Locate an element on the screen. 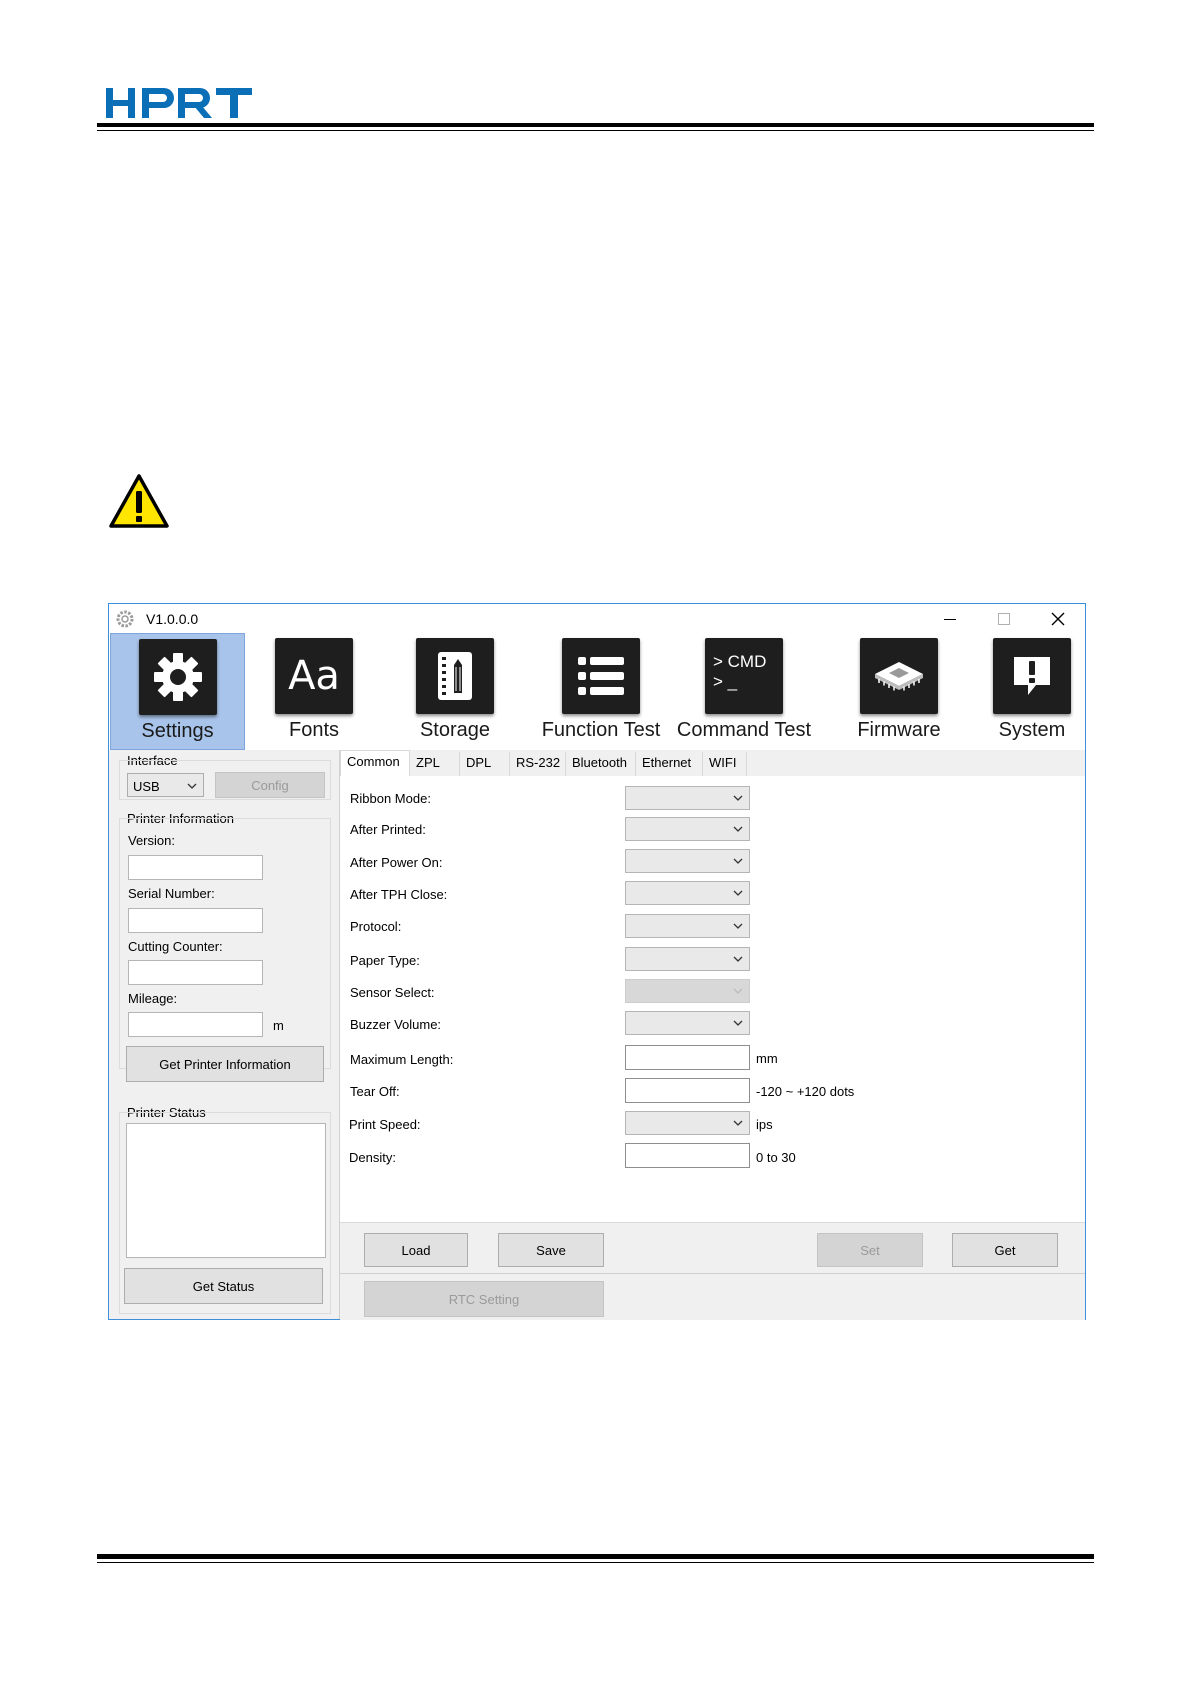 The height and width of the screenshot is (1684, 1191). fonts-glyph: Aa is located at coordinates (314, 676).